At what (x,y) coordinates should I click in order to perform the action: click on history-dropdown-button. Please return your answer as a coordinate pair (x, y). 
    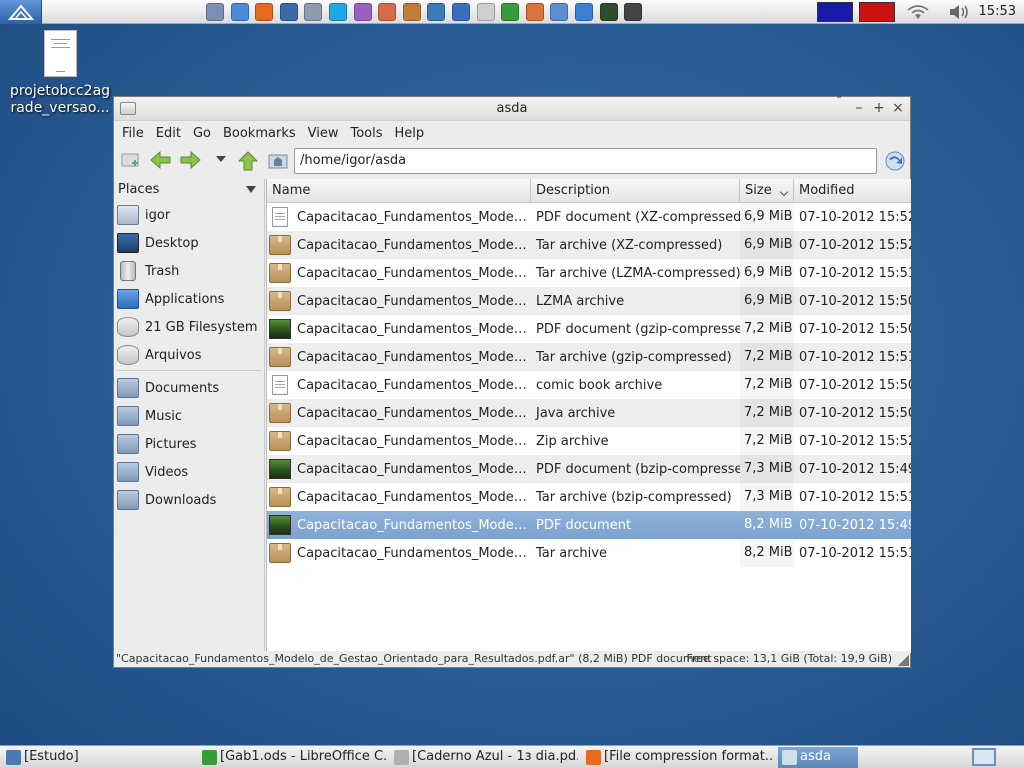
    Looking at the image, I should click on (221, 161).